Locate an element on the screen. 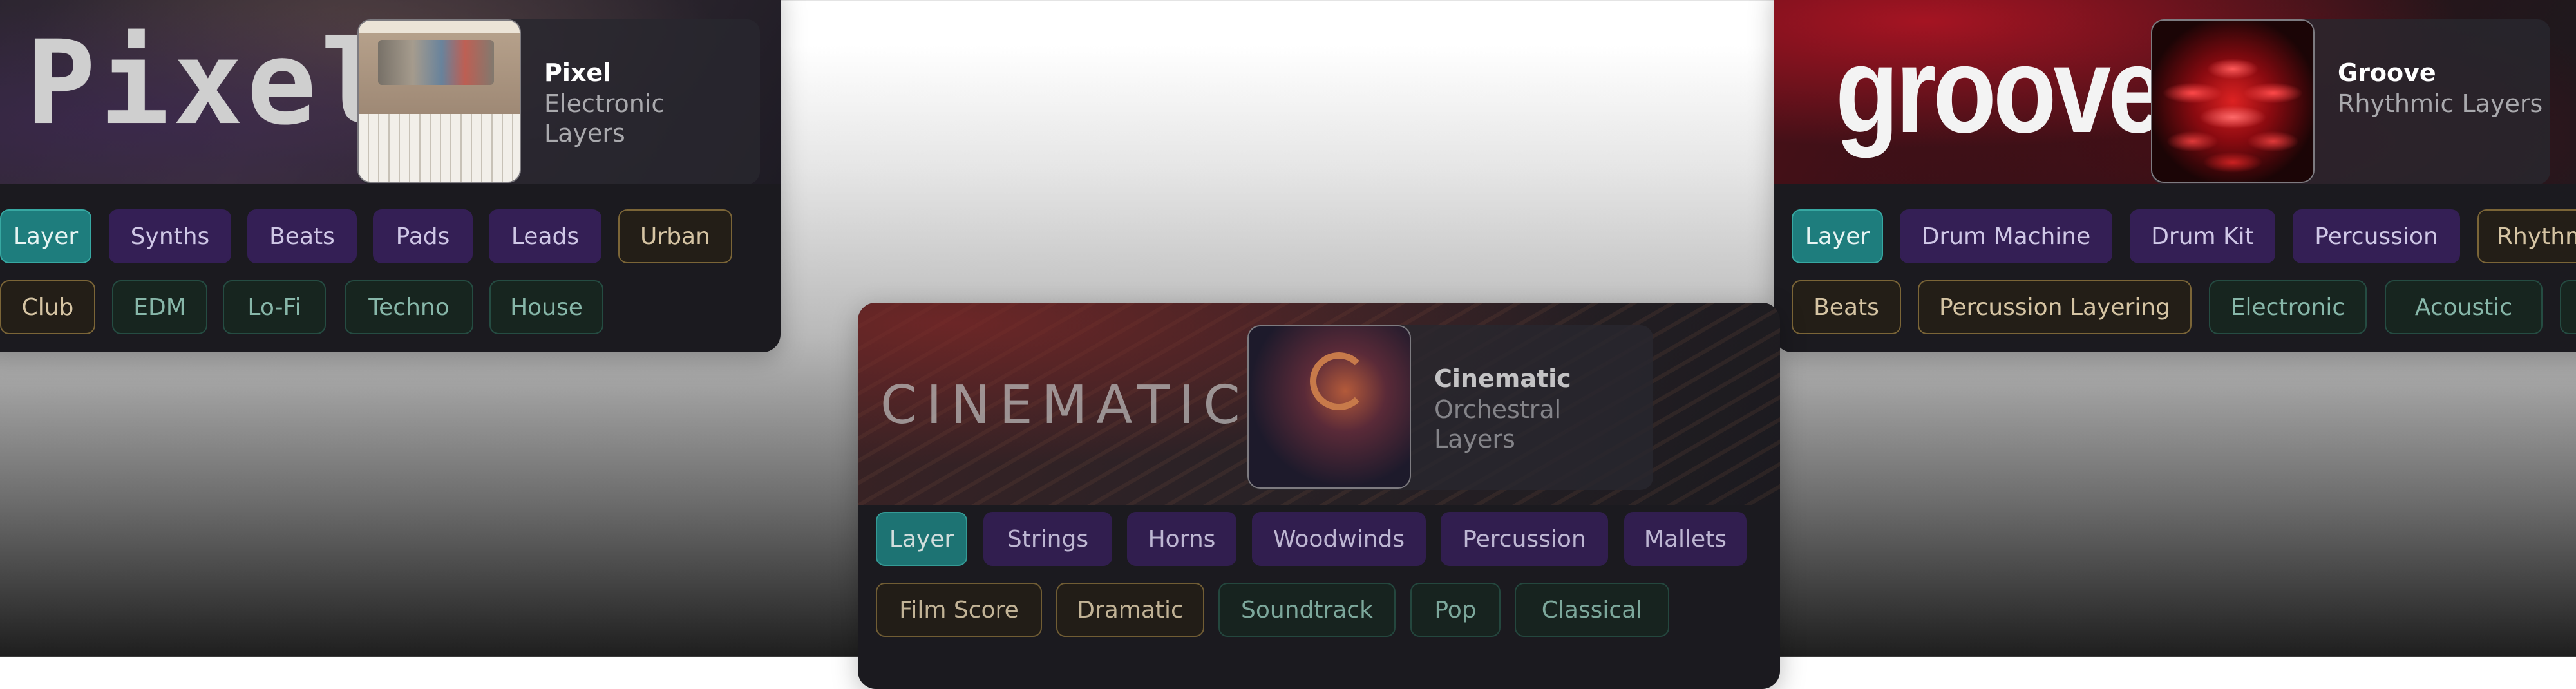 The image size is (2576, 689). tag-chip: E is located at coordinates (2568, 307).